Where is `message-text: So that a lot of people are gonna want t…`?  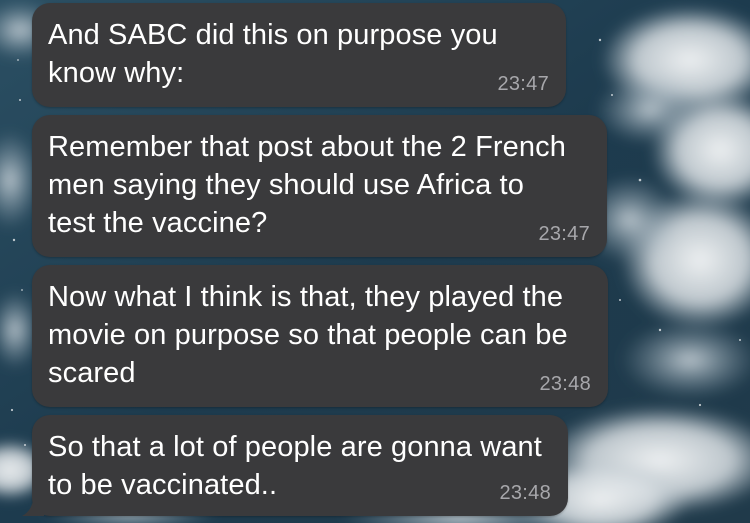
message-text: So that a lot of people are gonna want t… is located at coordinates (295, 466).